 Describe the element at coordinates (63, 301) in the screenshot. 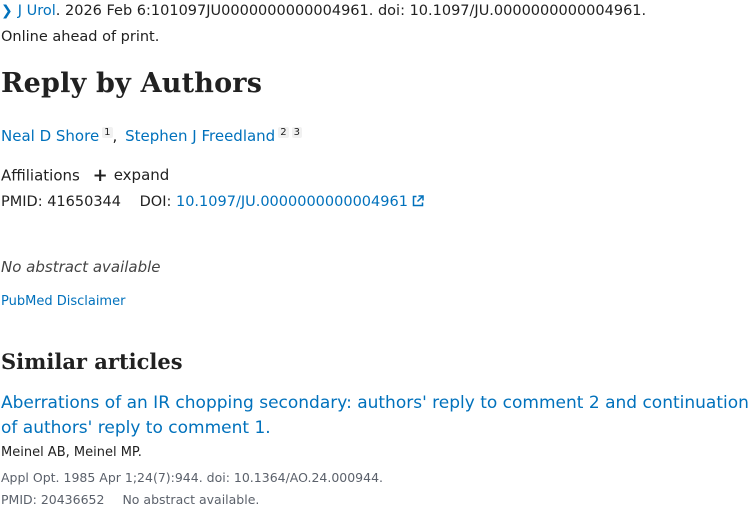

I see `pubmed-disclaimer-link: PubMed Disclaimer` at that location.